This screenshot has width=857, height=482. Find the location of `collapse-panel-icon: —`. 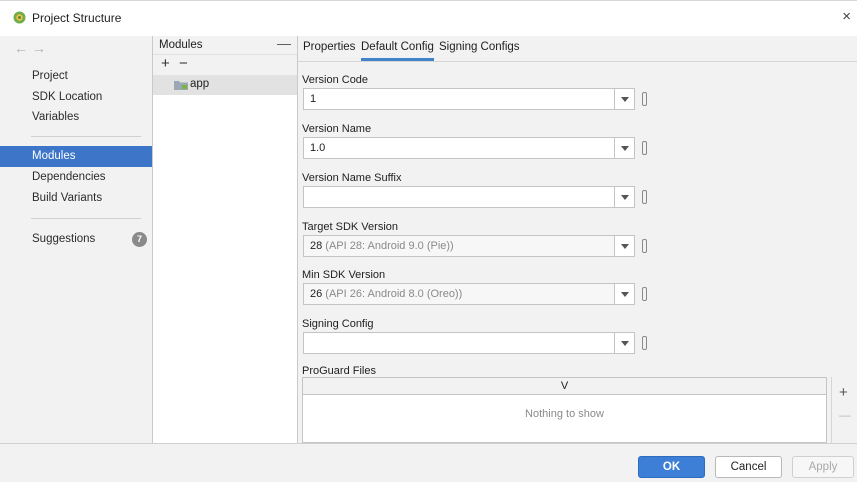

collapse-panel-icon: — is located at coordinates (284, 43).